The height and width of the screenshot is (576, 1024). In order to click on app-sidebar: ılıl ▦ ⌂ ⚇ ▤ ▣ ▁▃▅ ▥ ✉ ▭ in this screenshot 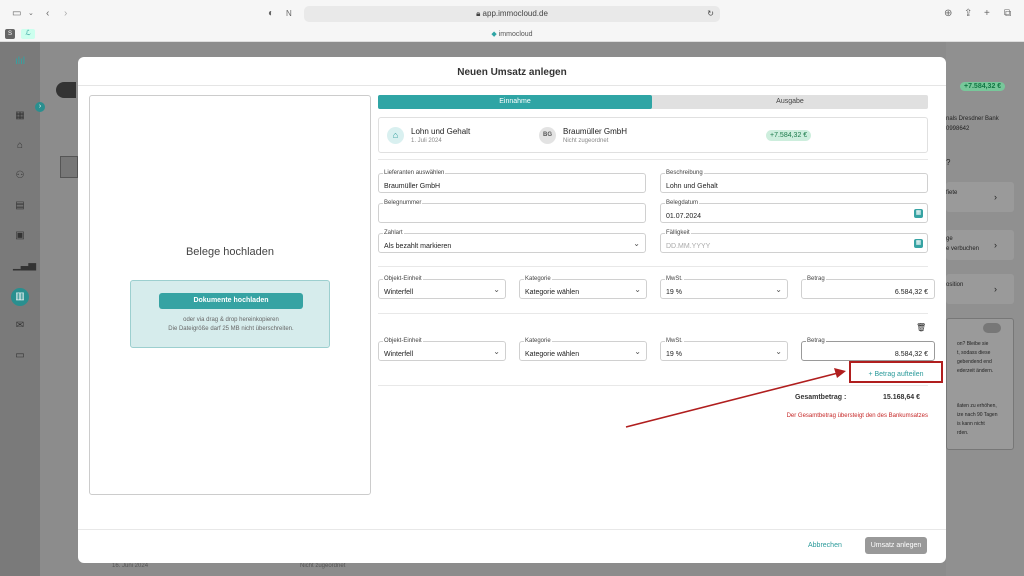, I will do `click(20, 309)`.